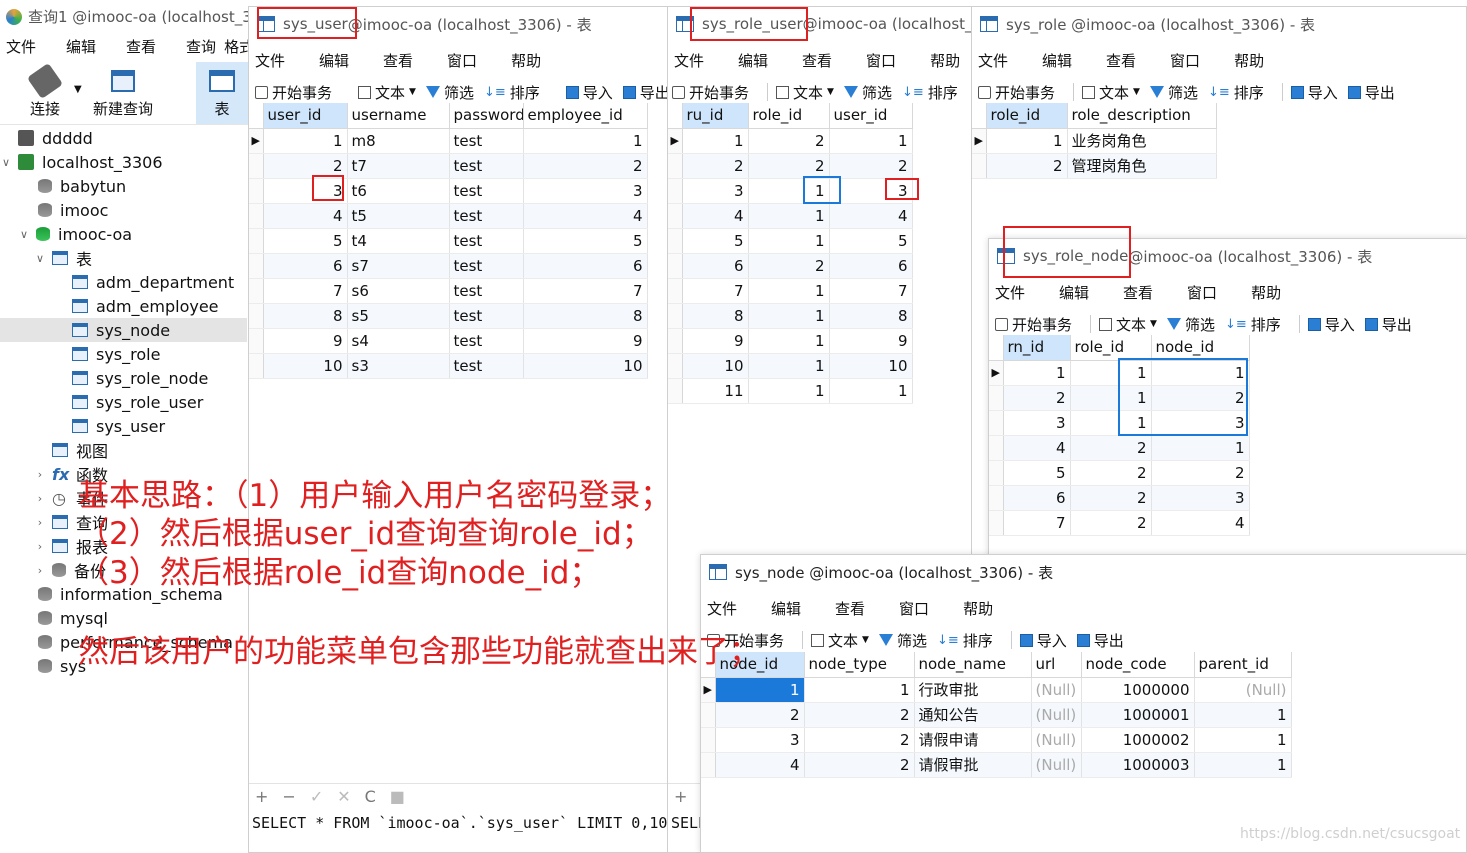 The image size is (1467, 853). I want to click on delete-record-button: −, so click(288, 796).